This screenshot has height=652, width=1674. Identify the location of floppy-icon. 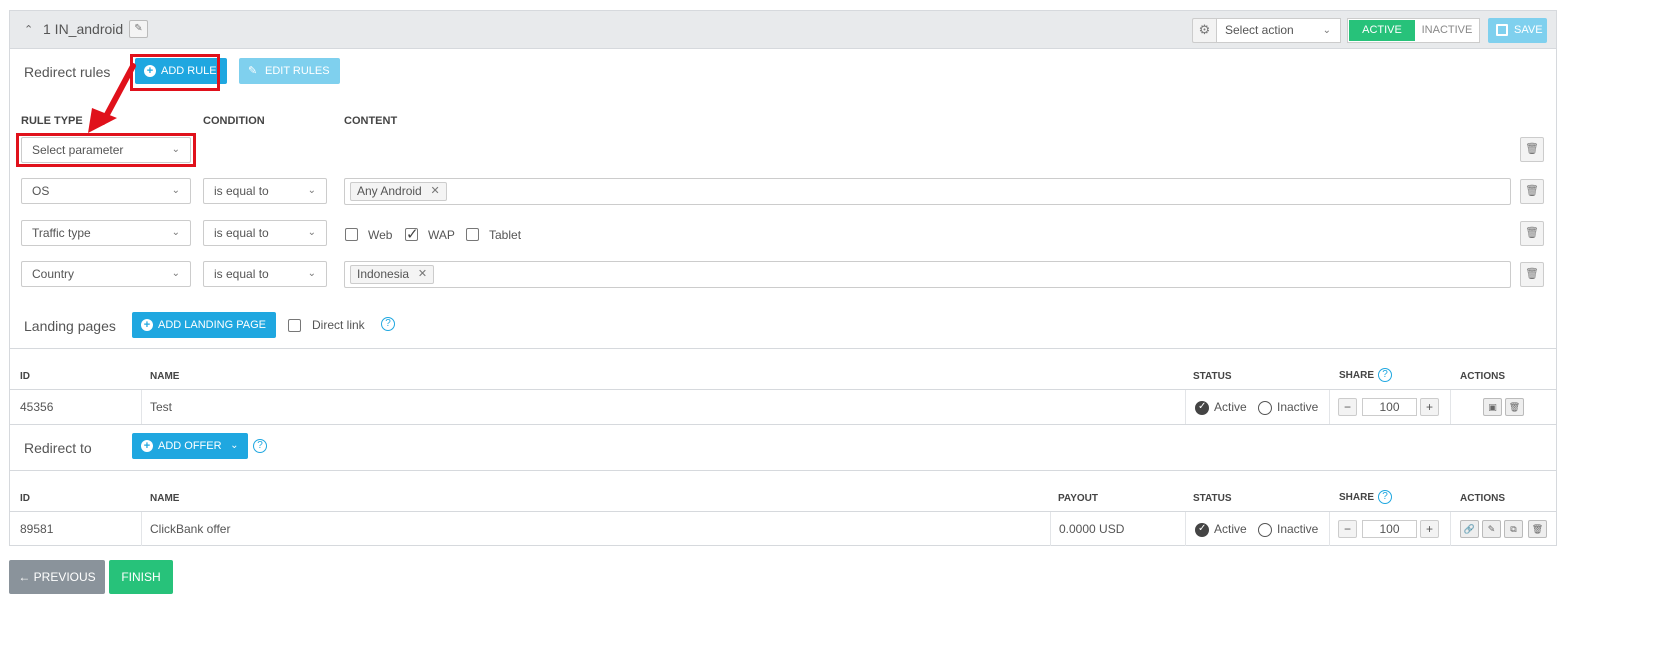
(1502, 30).